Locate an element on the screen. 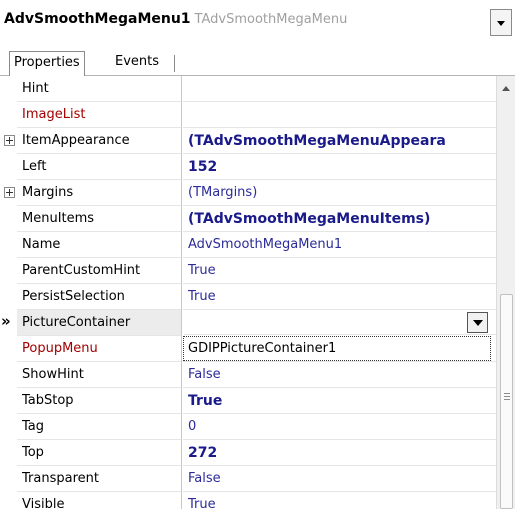 The height and width of the screenshot is (509, 515). property-value: AdvSmoothMegaMenu1 is located at coordinates (339, 245).